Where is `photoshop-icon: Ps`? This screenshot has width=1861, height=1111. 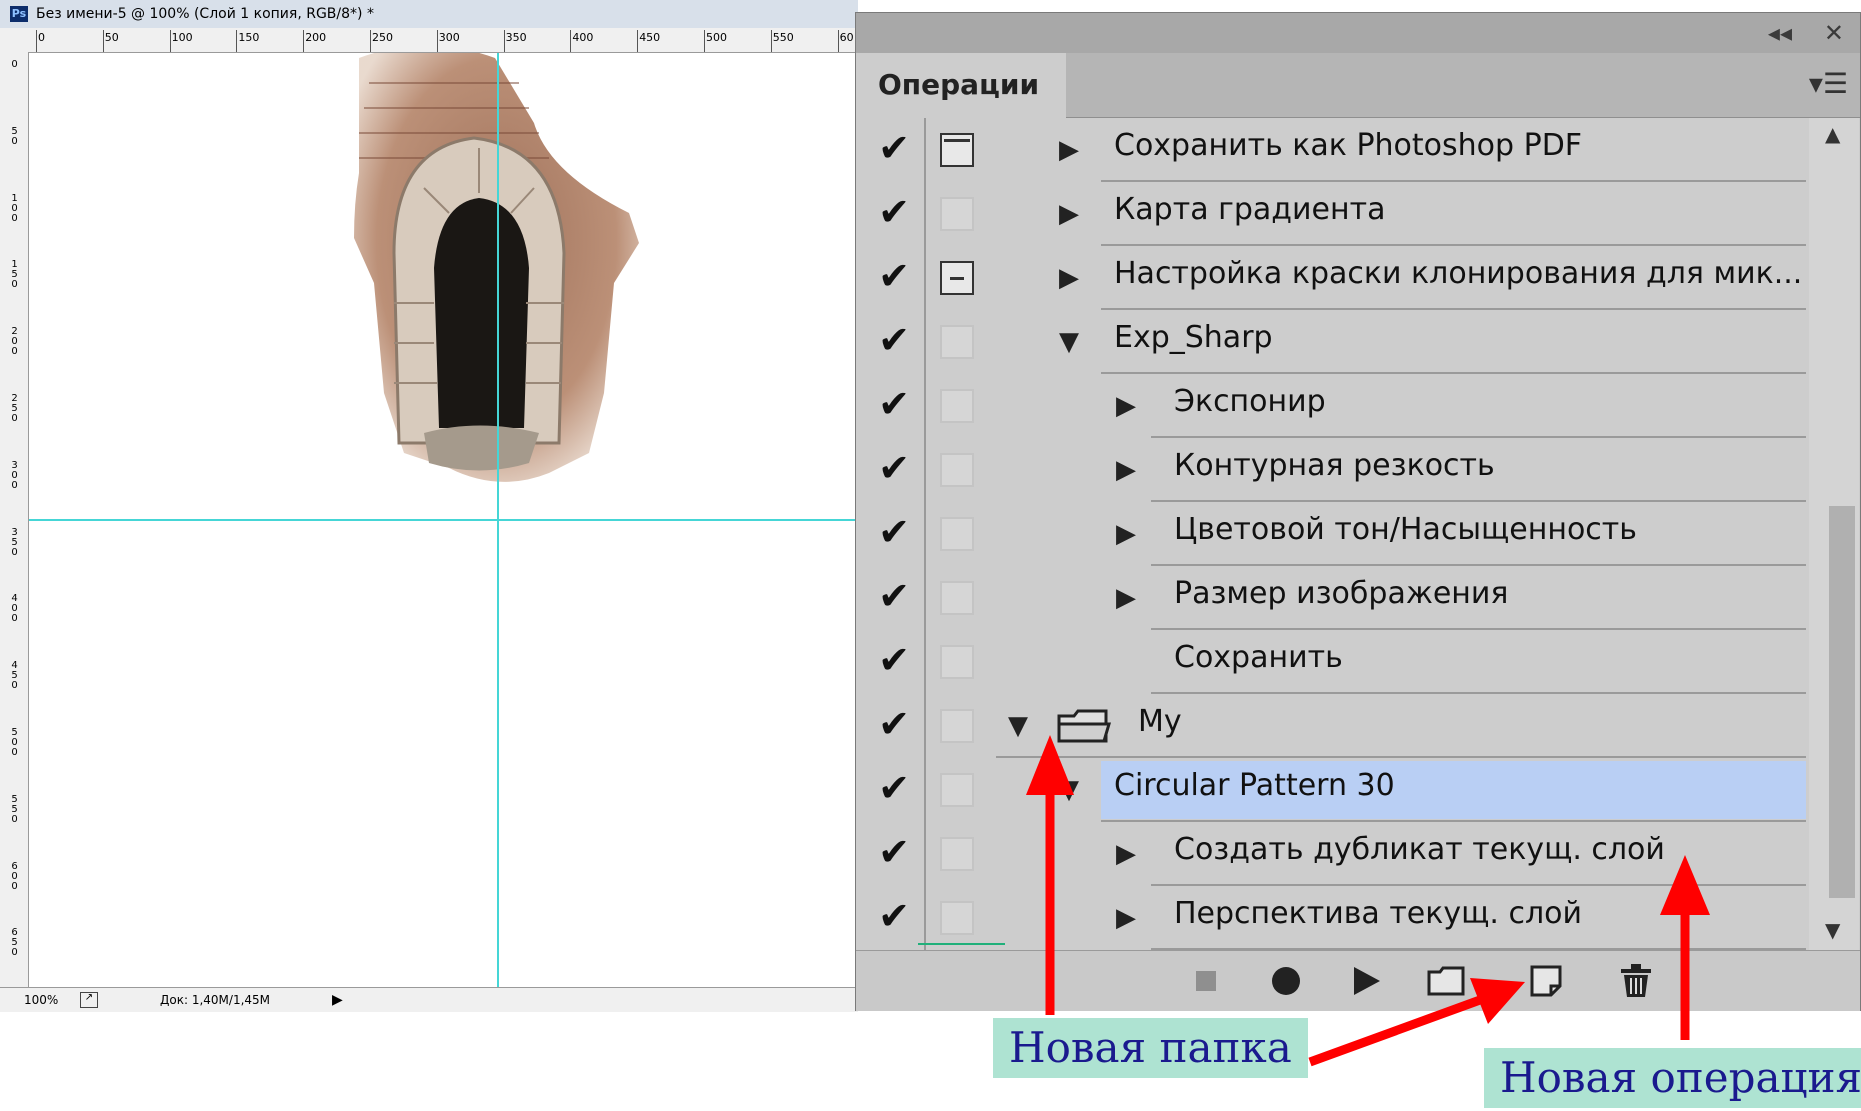 photoshop-icon: Ps is located at coordinates (19, 14).